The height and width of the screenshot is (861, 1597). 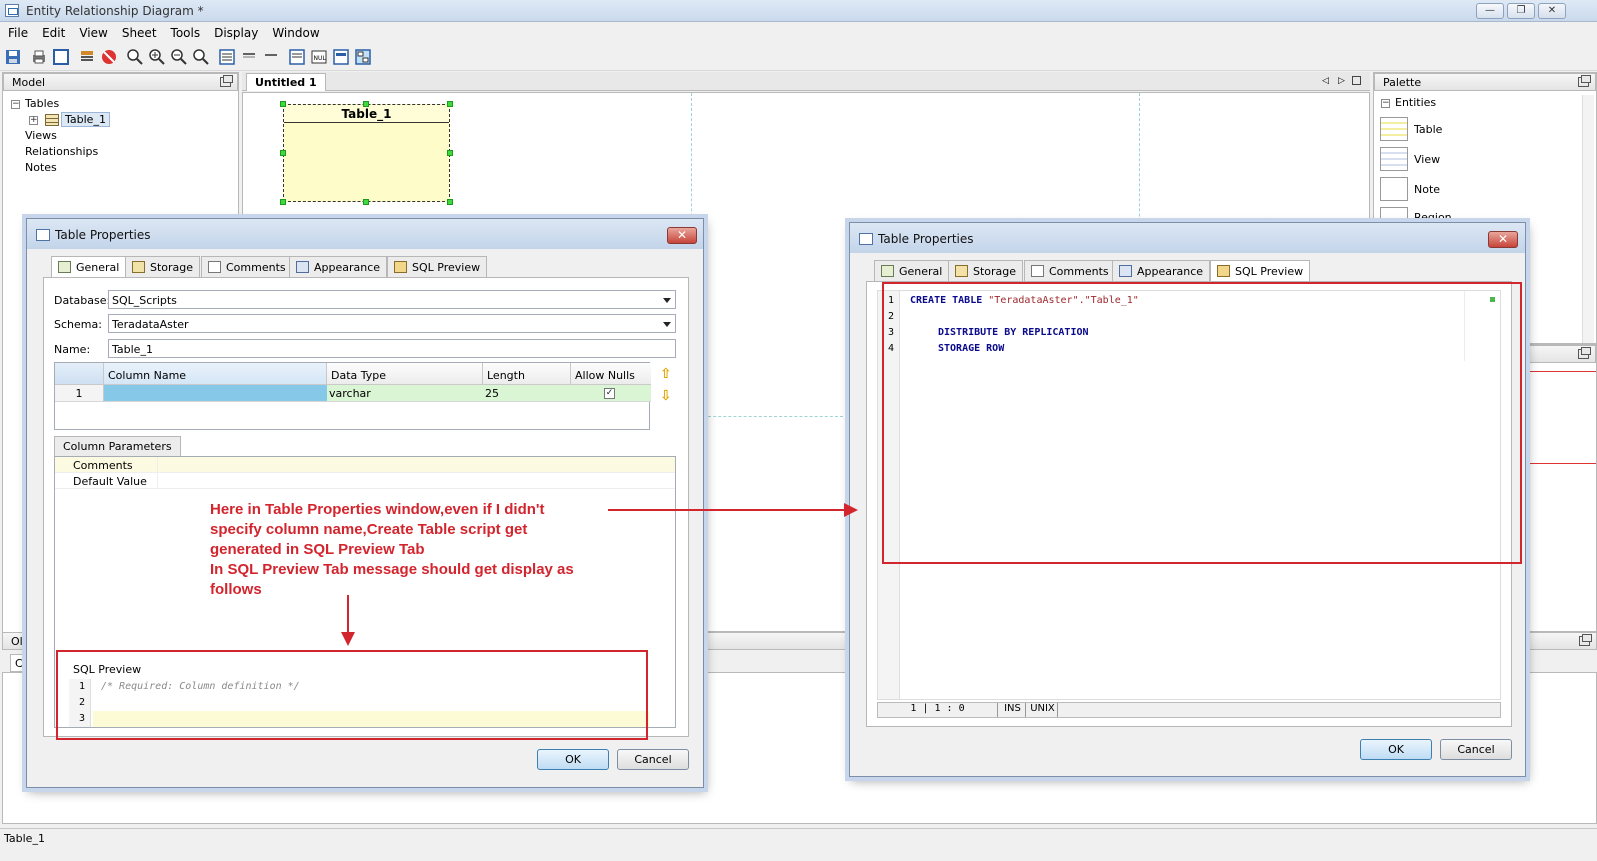 What do you see at coordinates (157, 57) in the screenshot?
I see `zoom-in-icon` at bounding box center [157, 57].